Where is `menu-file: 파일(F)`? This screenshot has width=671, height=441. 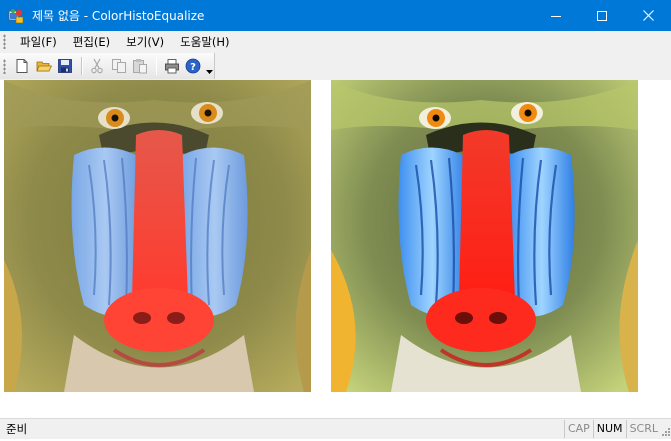
menu-file: 파일(F) is located at coordinates (38, 42).